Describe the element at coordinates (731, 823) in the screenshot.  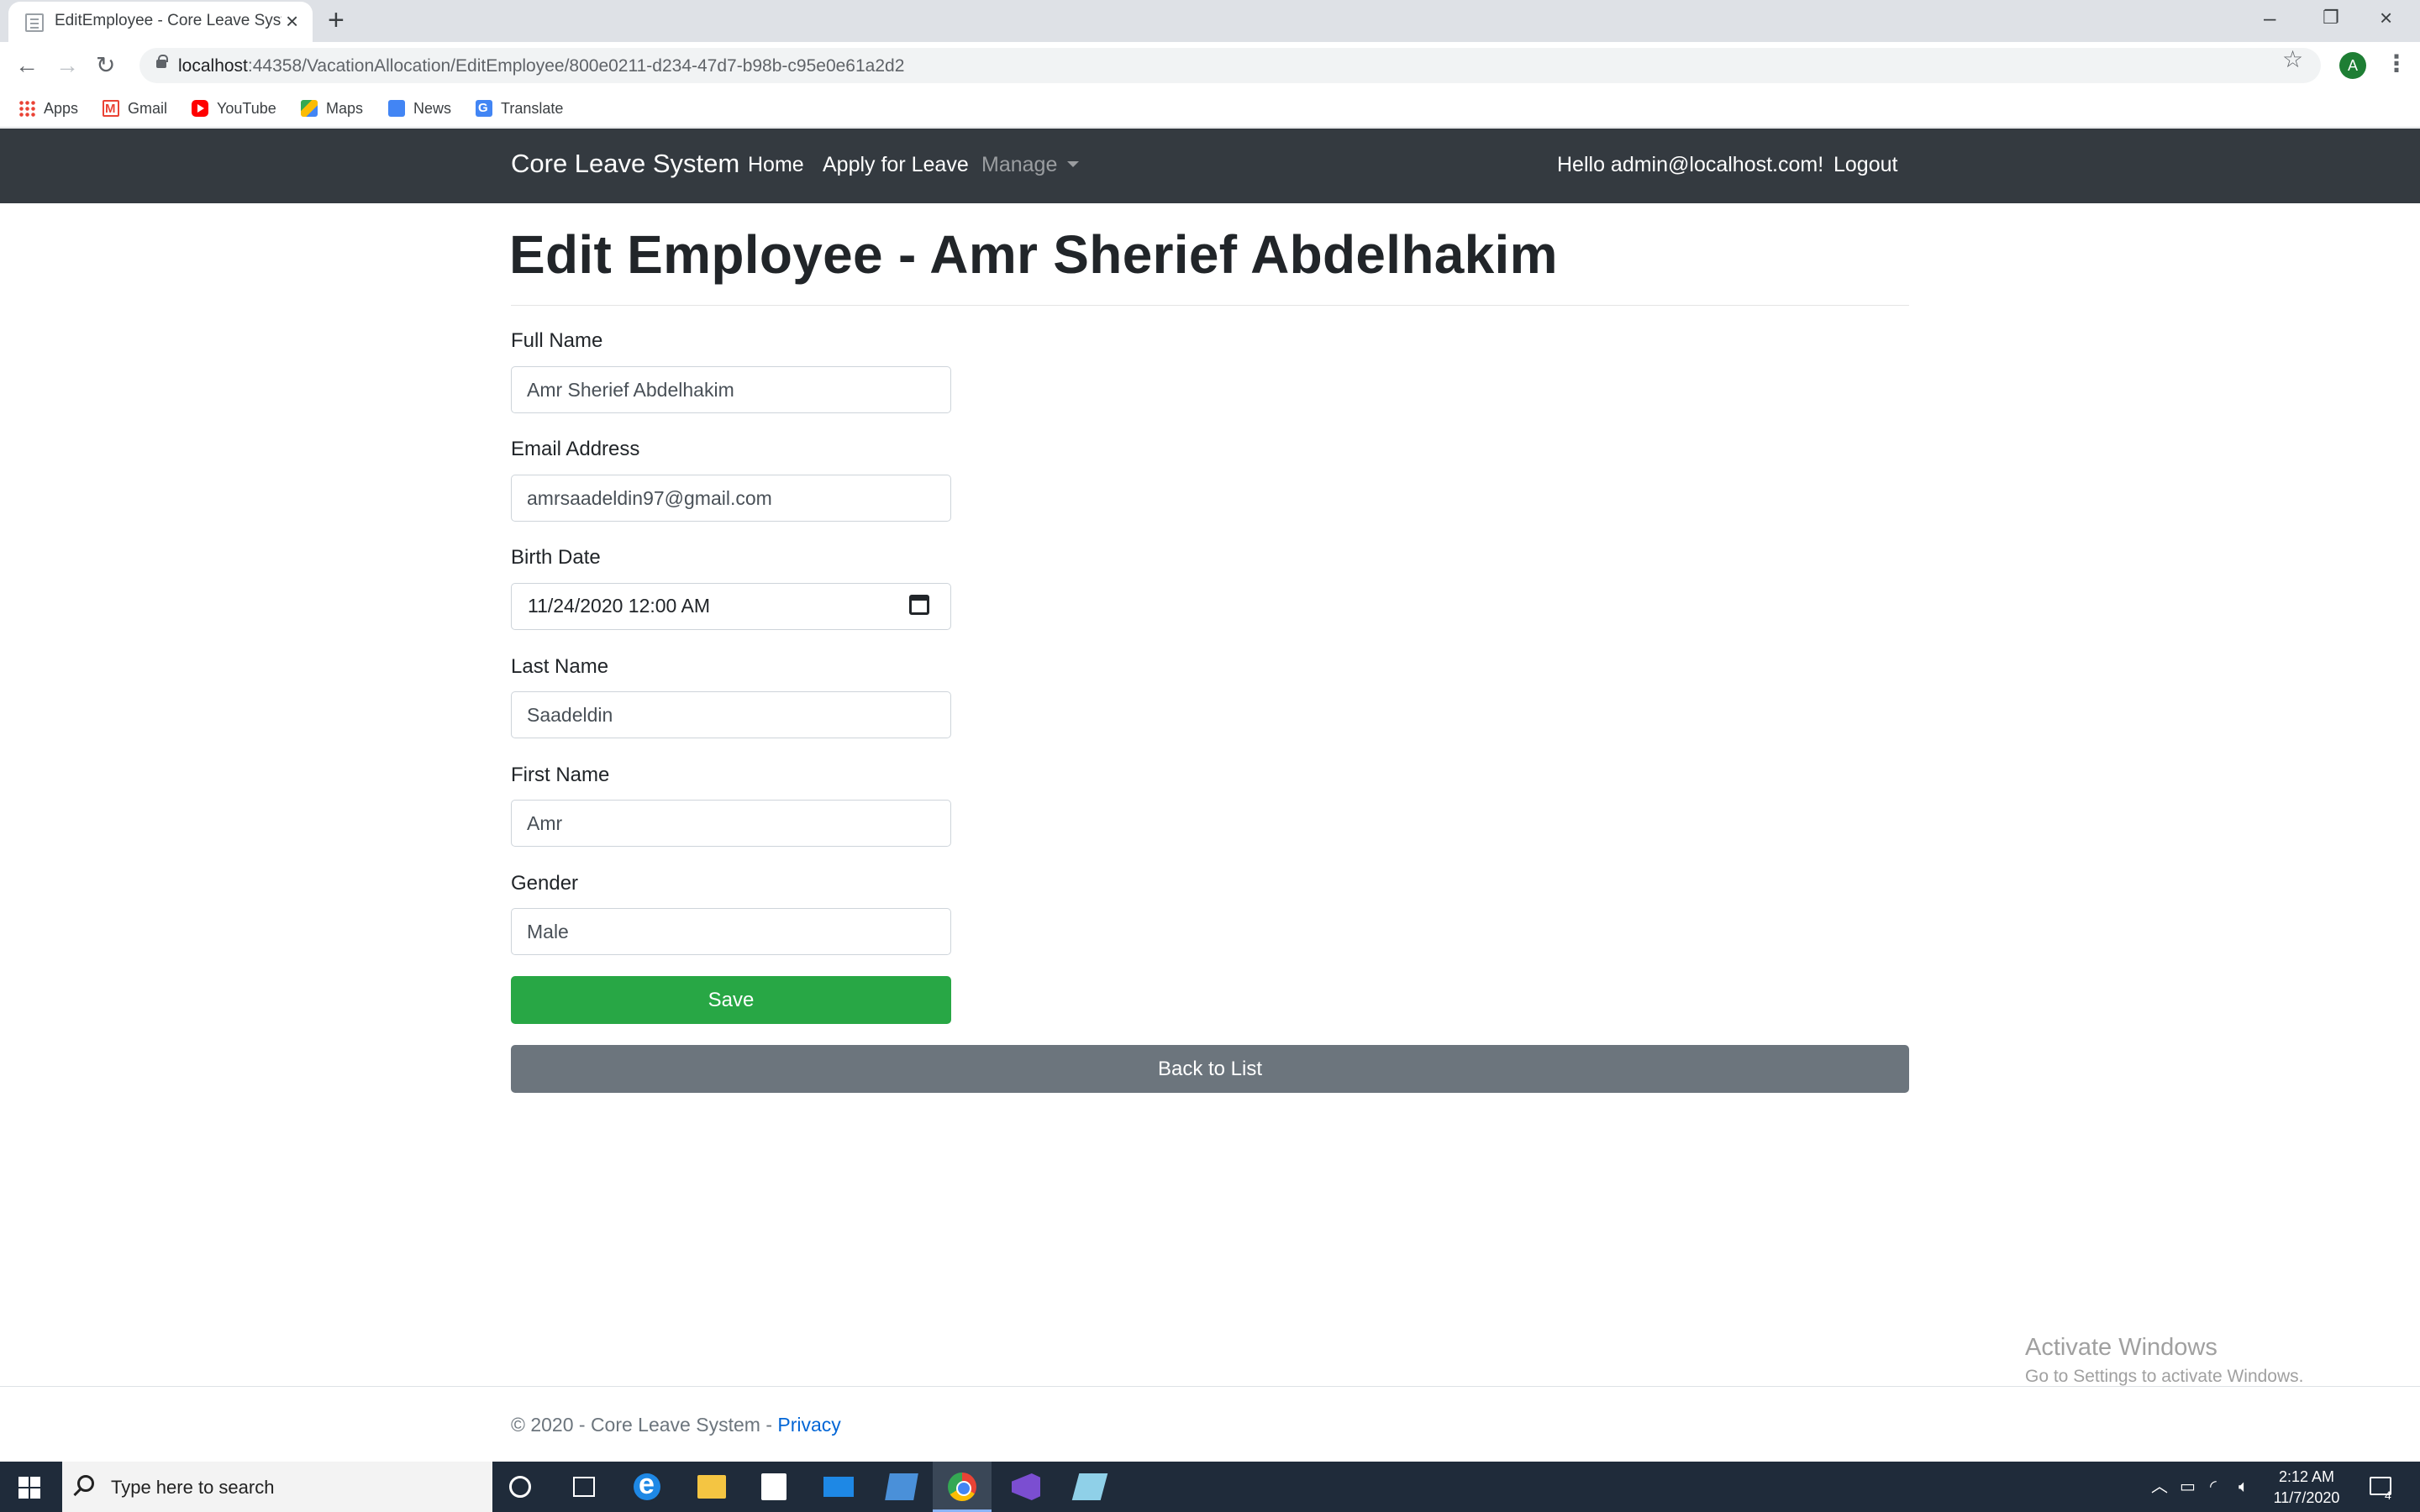
I see `first-name-input` at that location.